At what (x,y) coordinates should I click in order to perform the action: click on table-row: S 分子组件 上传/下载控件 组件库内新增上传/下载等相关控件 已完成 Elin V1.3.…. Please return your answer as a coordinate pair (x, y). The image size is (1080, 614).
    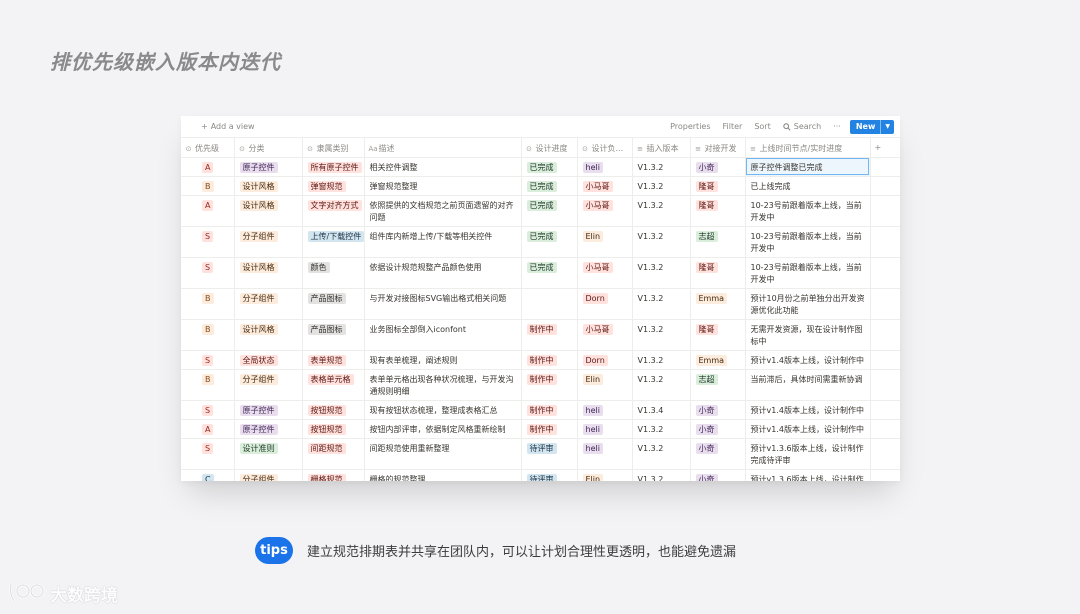
    Looking at the image, I should click on (540, 242).